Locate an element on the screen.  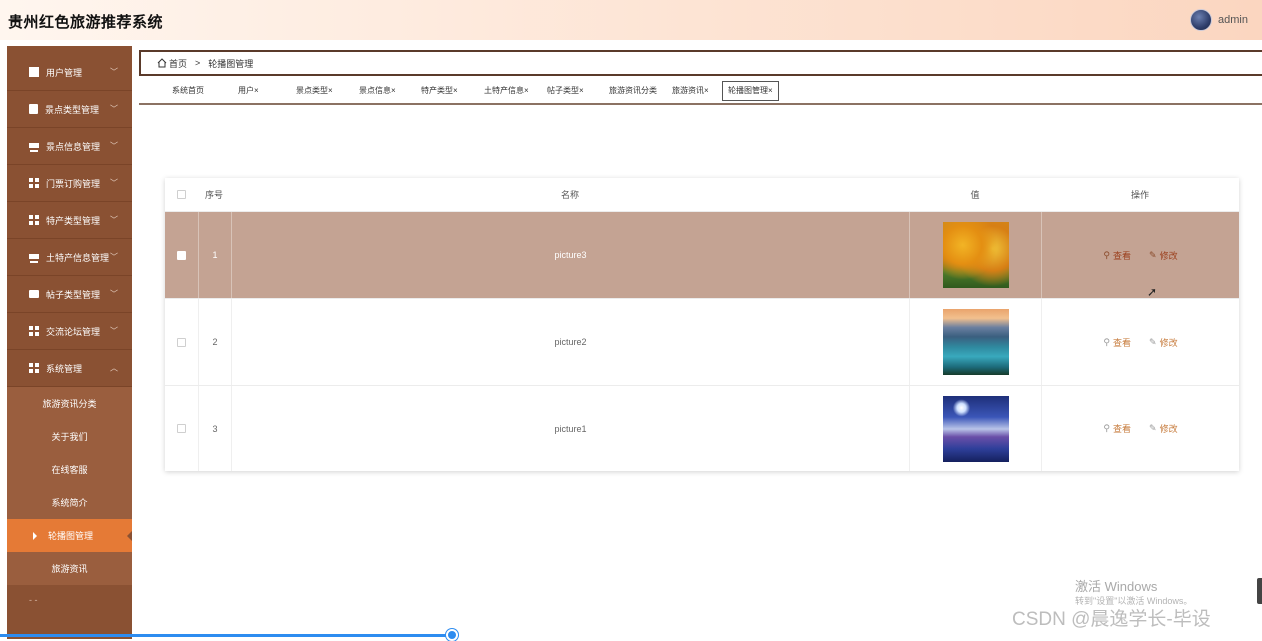
table-header: 序号 名称 值 操作 is located at coordinates (702, 194).